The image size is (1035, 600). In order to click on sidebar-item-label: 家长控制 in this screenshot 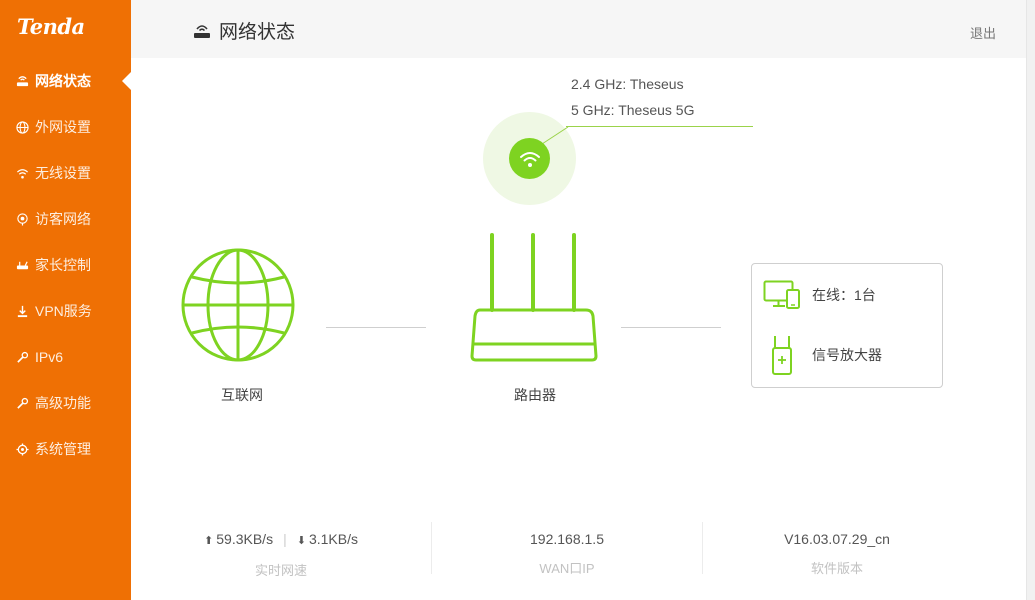, I will do `click(63, 265)`.